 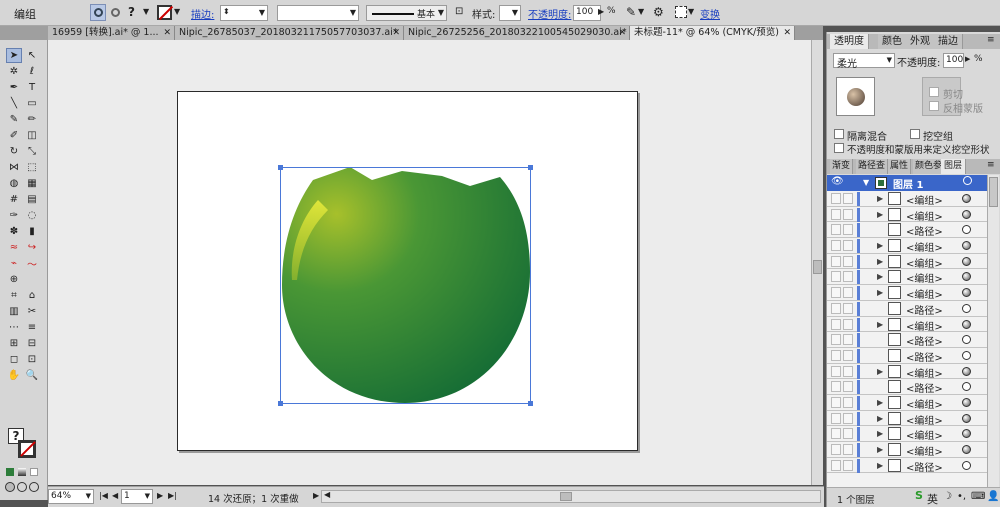 What do you see at coordinates (115, 495) in the screenshot?
I see `prev-artboard-icon: ◀` at bounding box center [115, 495].